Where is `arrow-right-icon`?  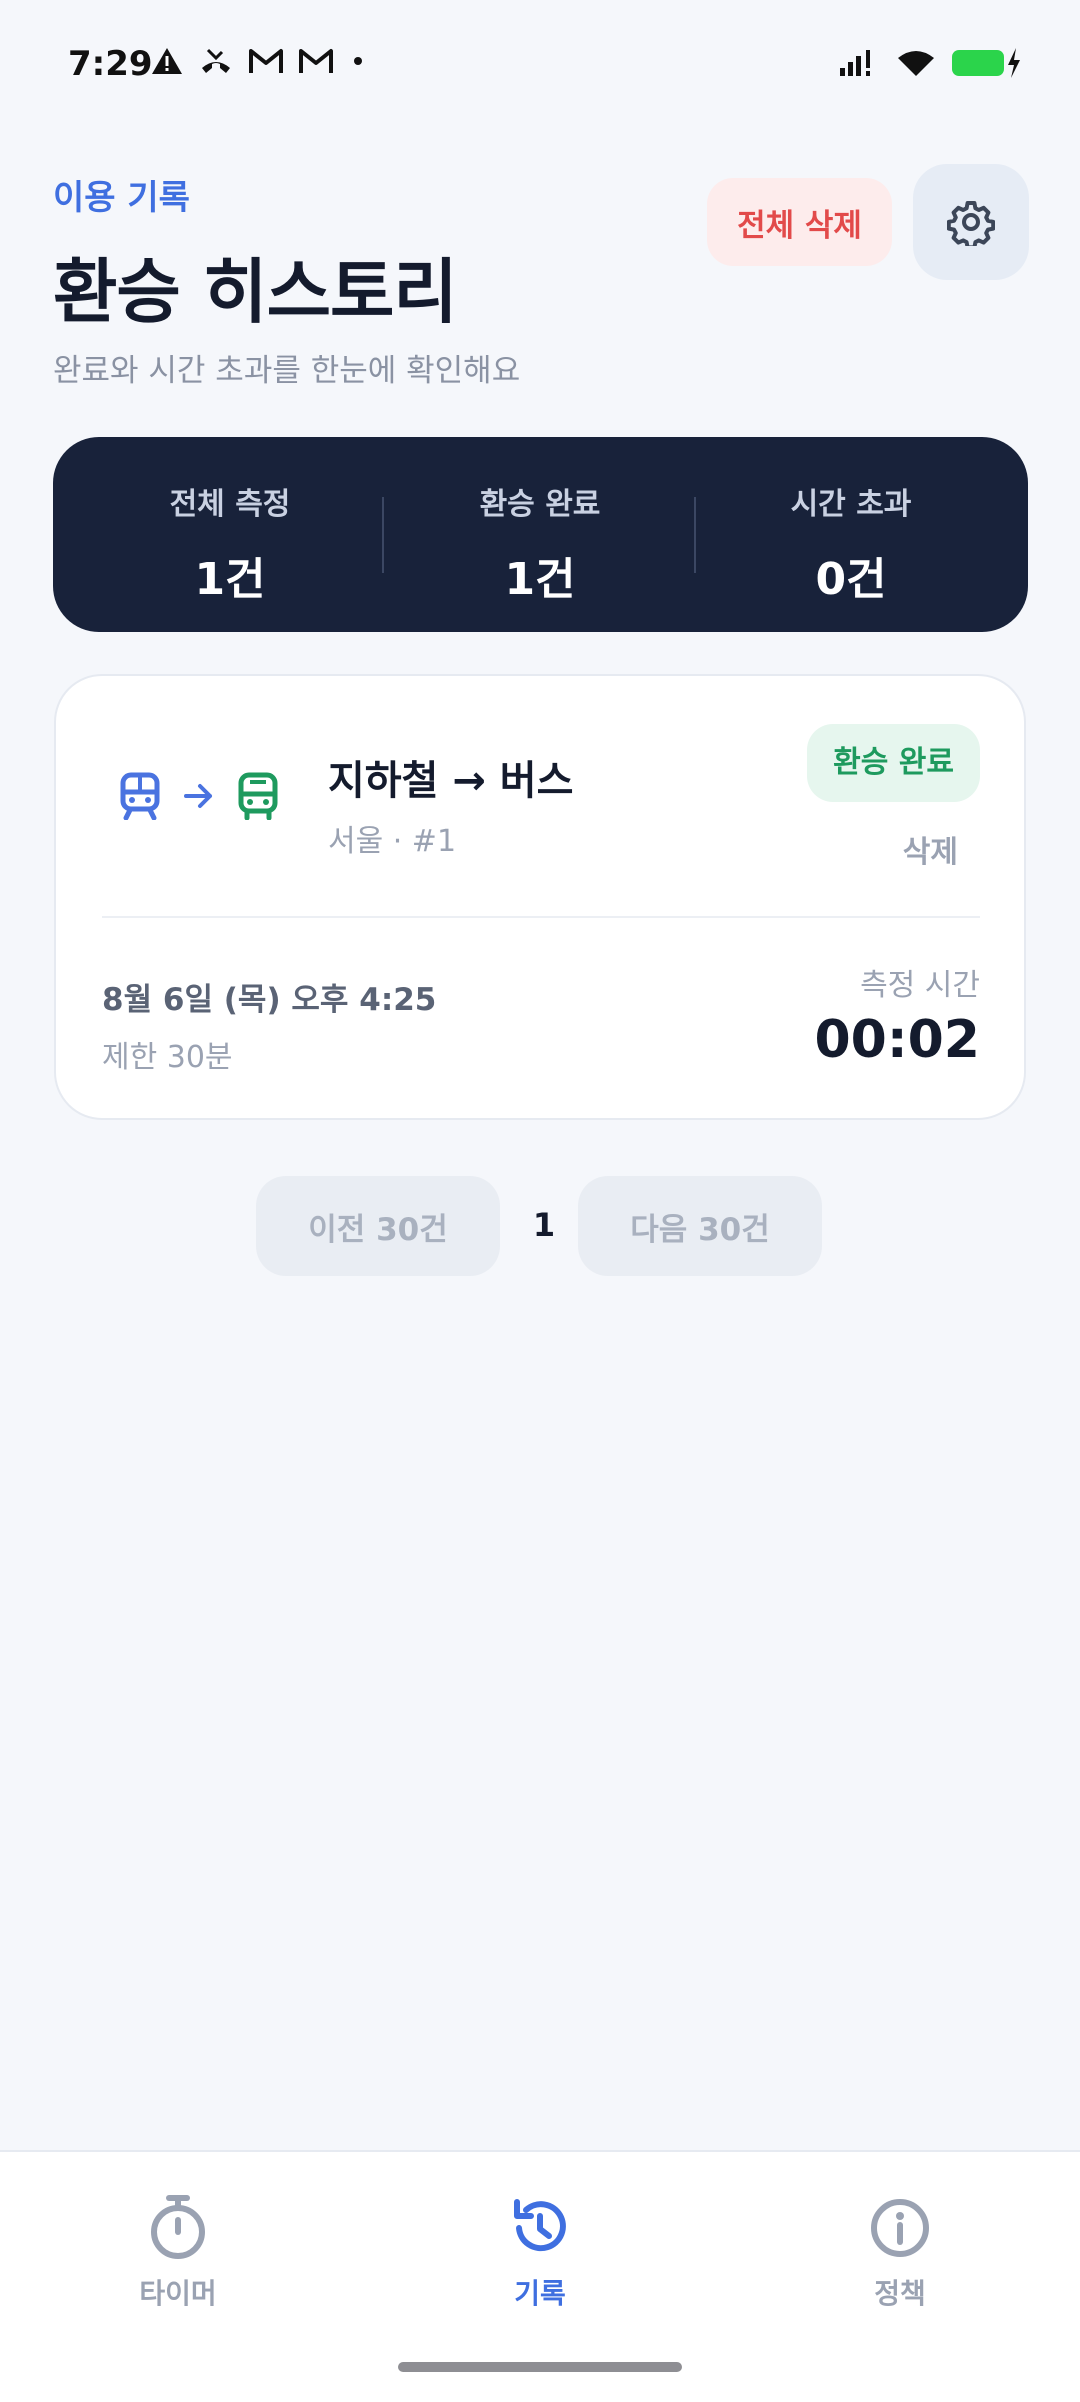
arrow-right-icon is located at coordinates (198, 796).